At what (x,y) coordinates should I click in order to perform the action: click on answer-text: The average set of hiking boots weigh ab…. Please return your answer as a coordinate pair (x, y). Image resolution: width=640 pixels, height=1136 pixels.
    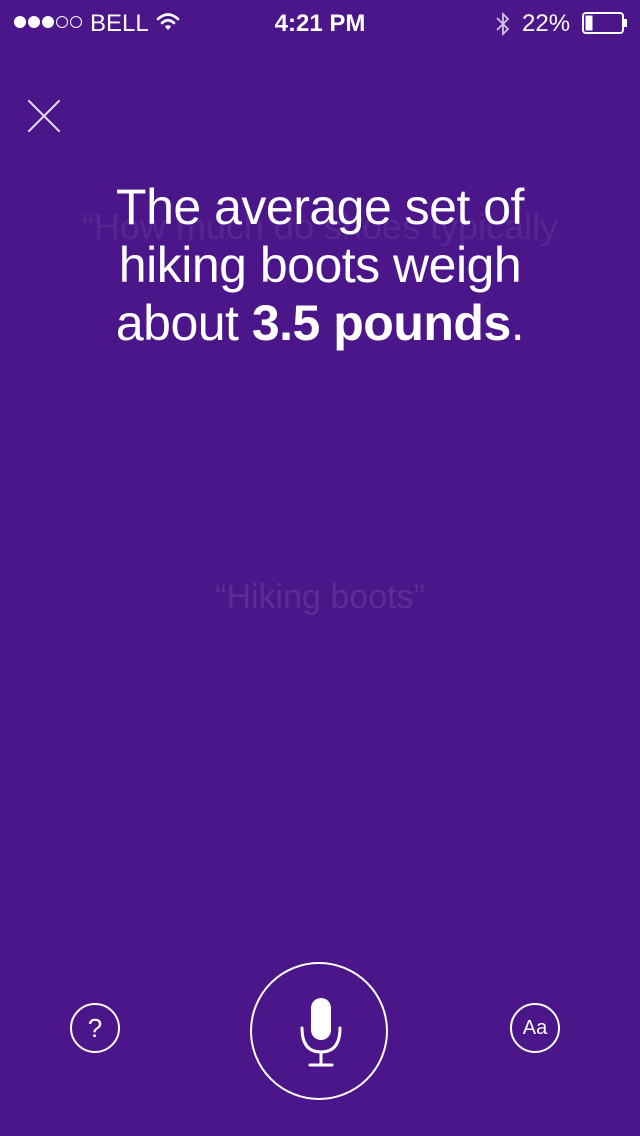
    Looking at the image, I should click on (320, 265).